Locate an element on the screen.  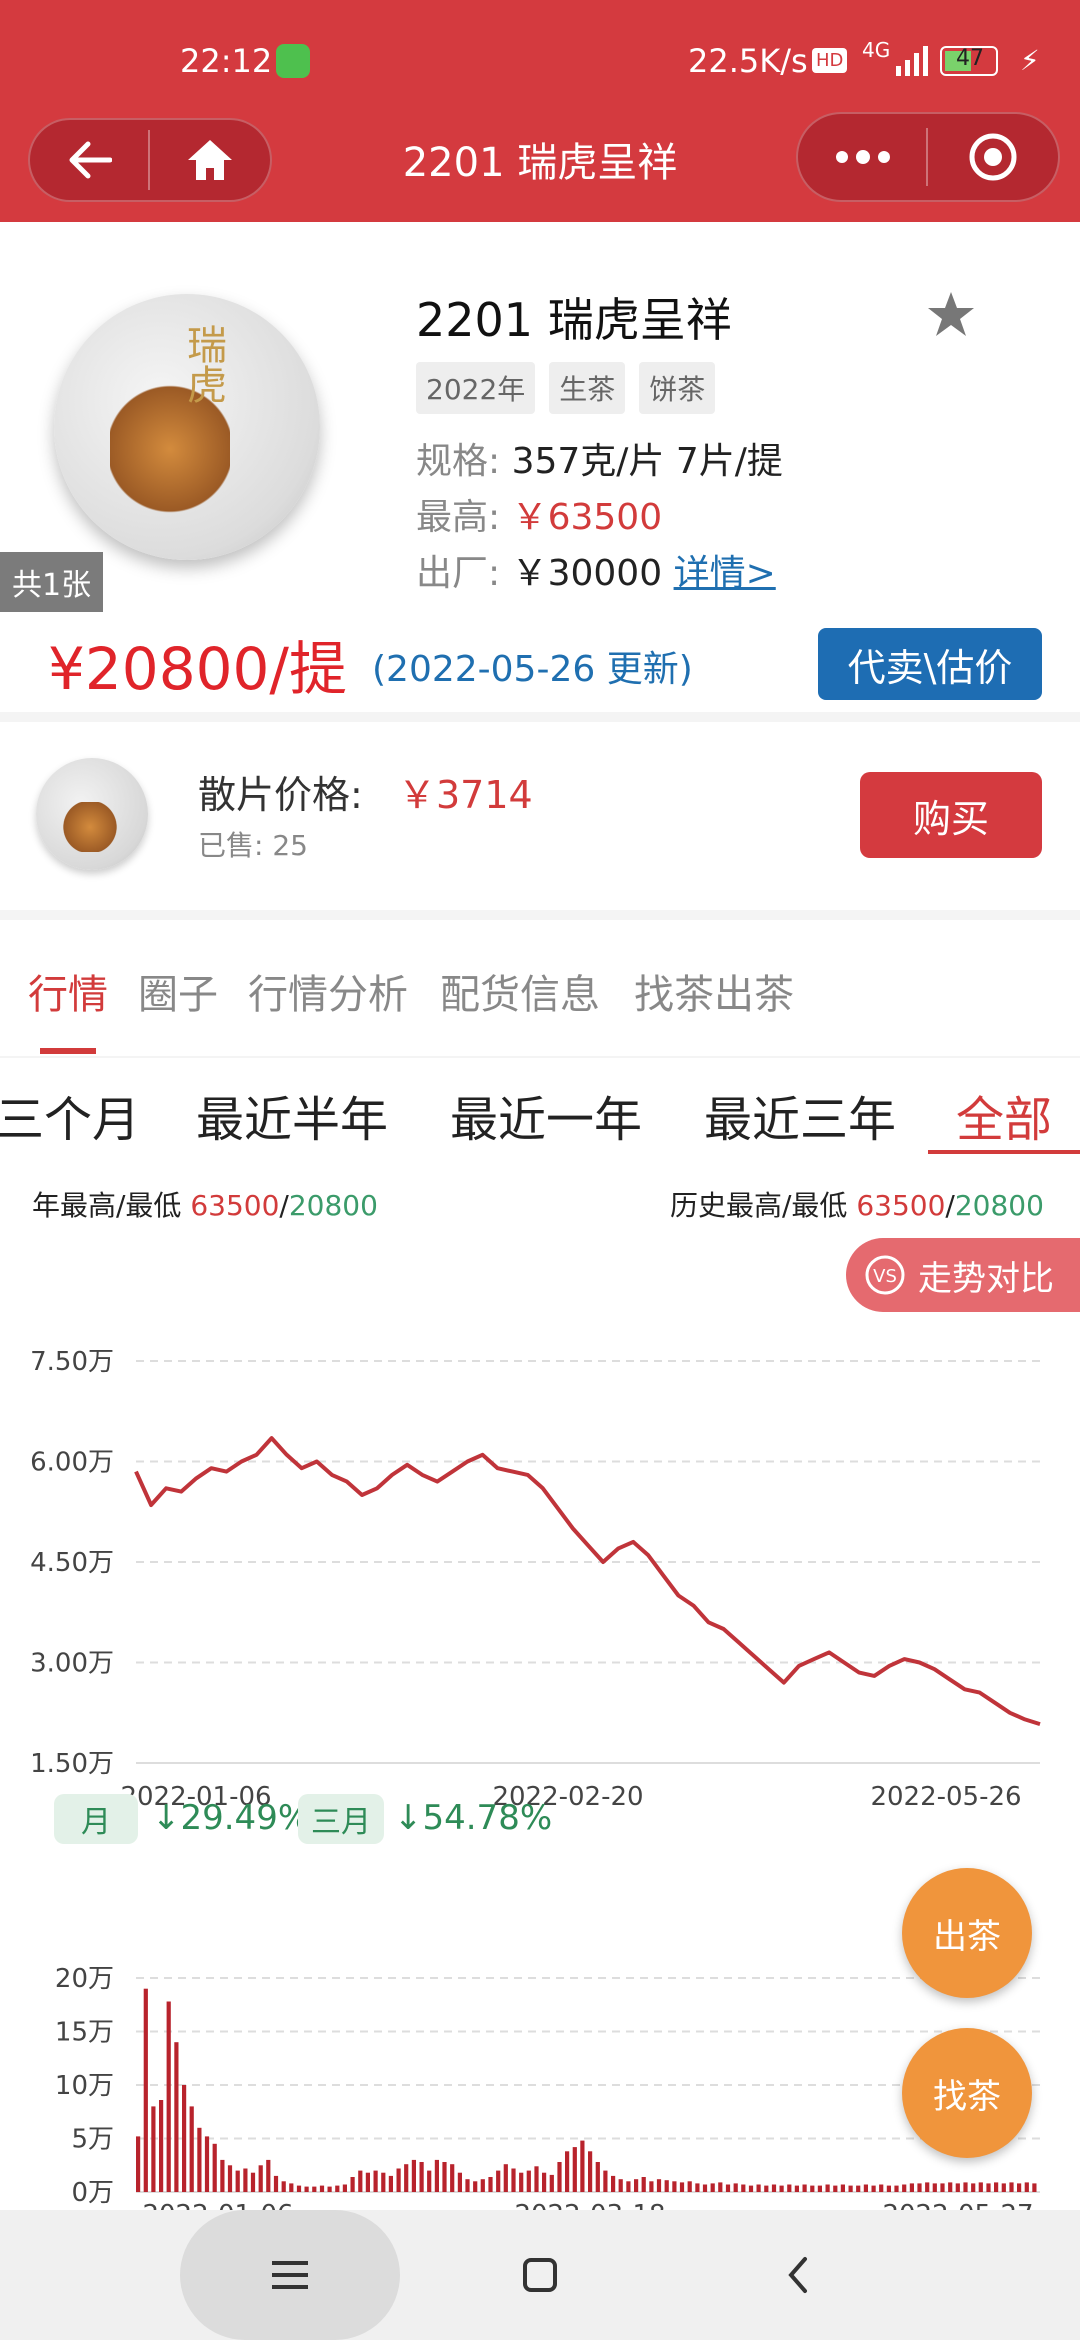
hd-icon: HD is located at coordinates (830, 60).